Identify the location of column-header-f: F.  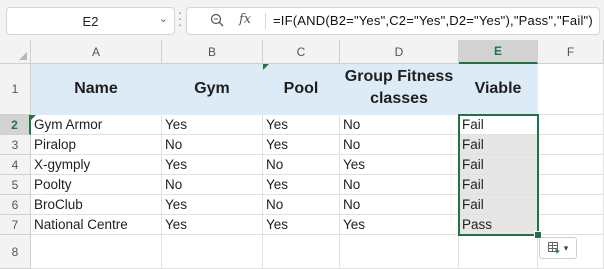
(571, 52).